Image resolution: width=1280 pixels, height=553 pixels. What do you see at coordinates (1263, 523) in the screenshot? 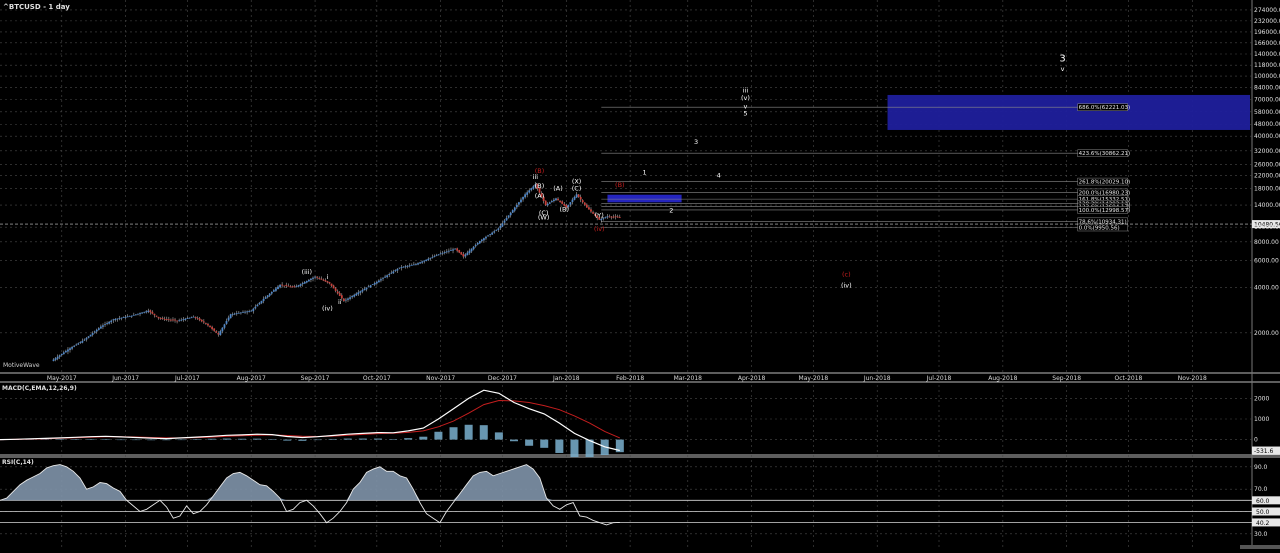
I see `rsi-value-label: 40.2` at bounding box center [1263, 523].